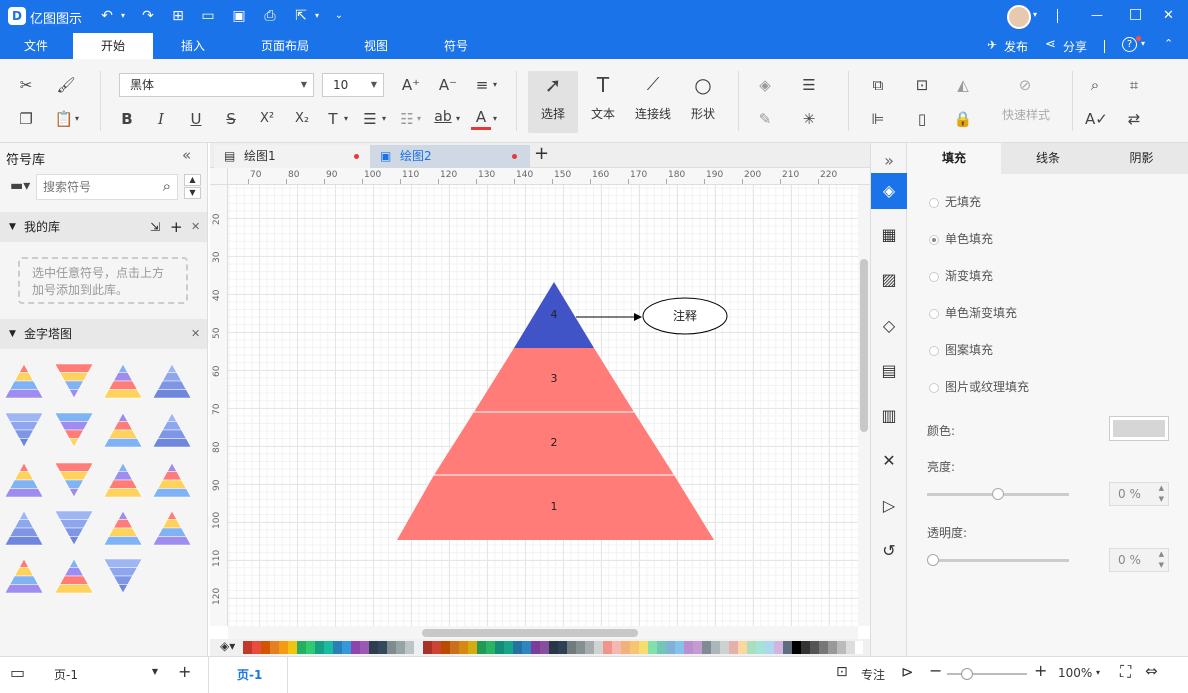 This screenshot has height=693, width=1188. Describe the element at coordinates (482, 85) in the screenshot. I see `align-icon: ≡` at that location.